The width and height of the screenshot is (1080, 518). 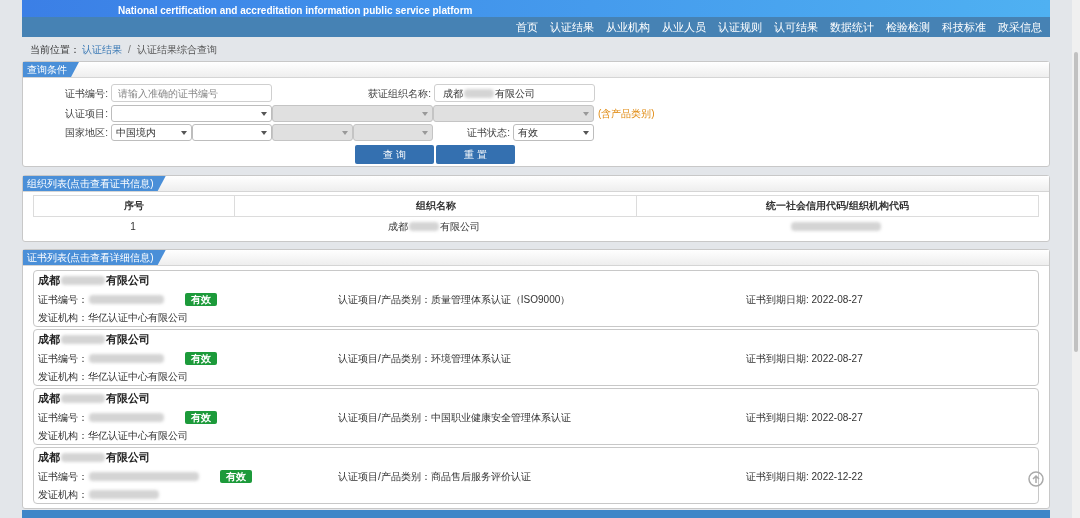 I want to click on field-label: 认证项目:, so click(x=86, y=114).